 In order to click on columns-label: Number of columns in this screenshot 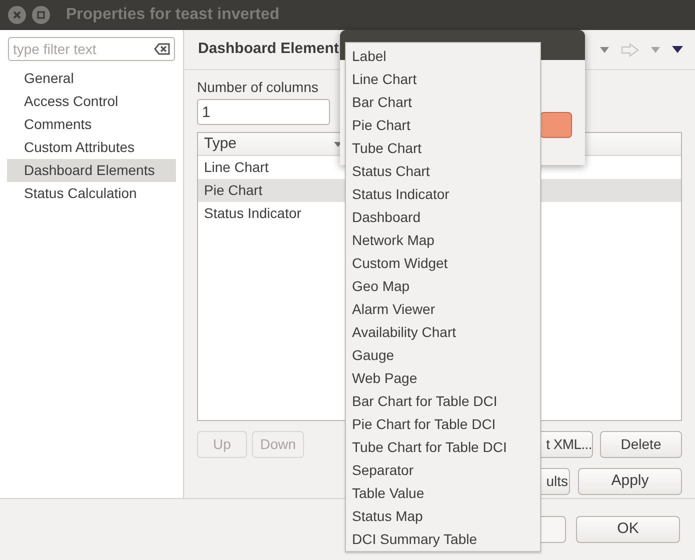, I will do `click(257, 87)`.